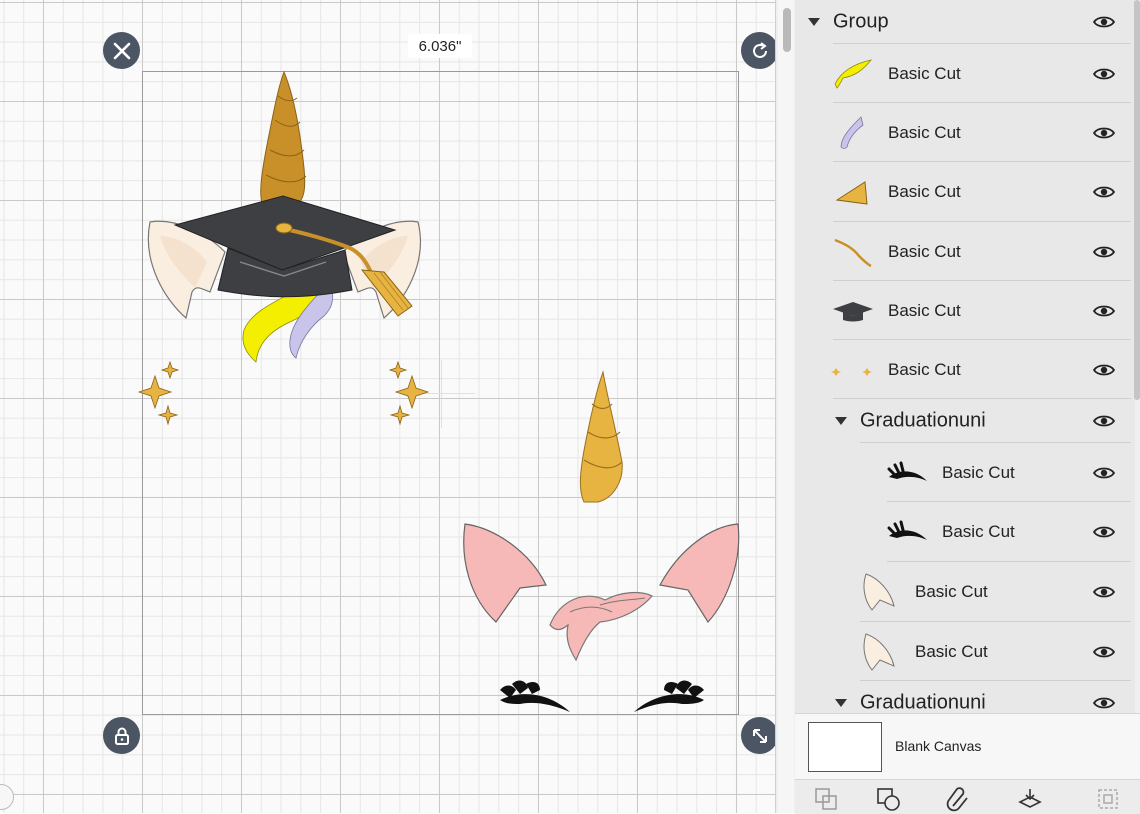 The width and height of the screenshot is (1140, 814). Describe the element at coordinates (888, 799) in the screenshot. I see `combine-icon` at that location.